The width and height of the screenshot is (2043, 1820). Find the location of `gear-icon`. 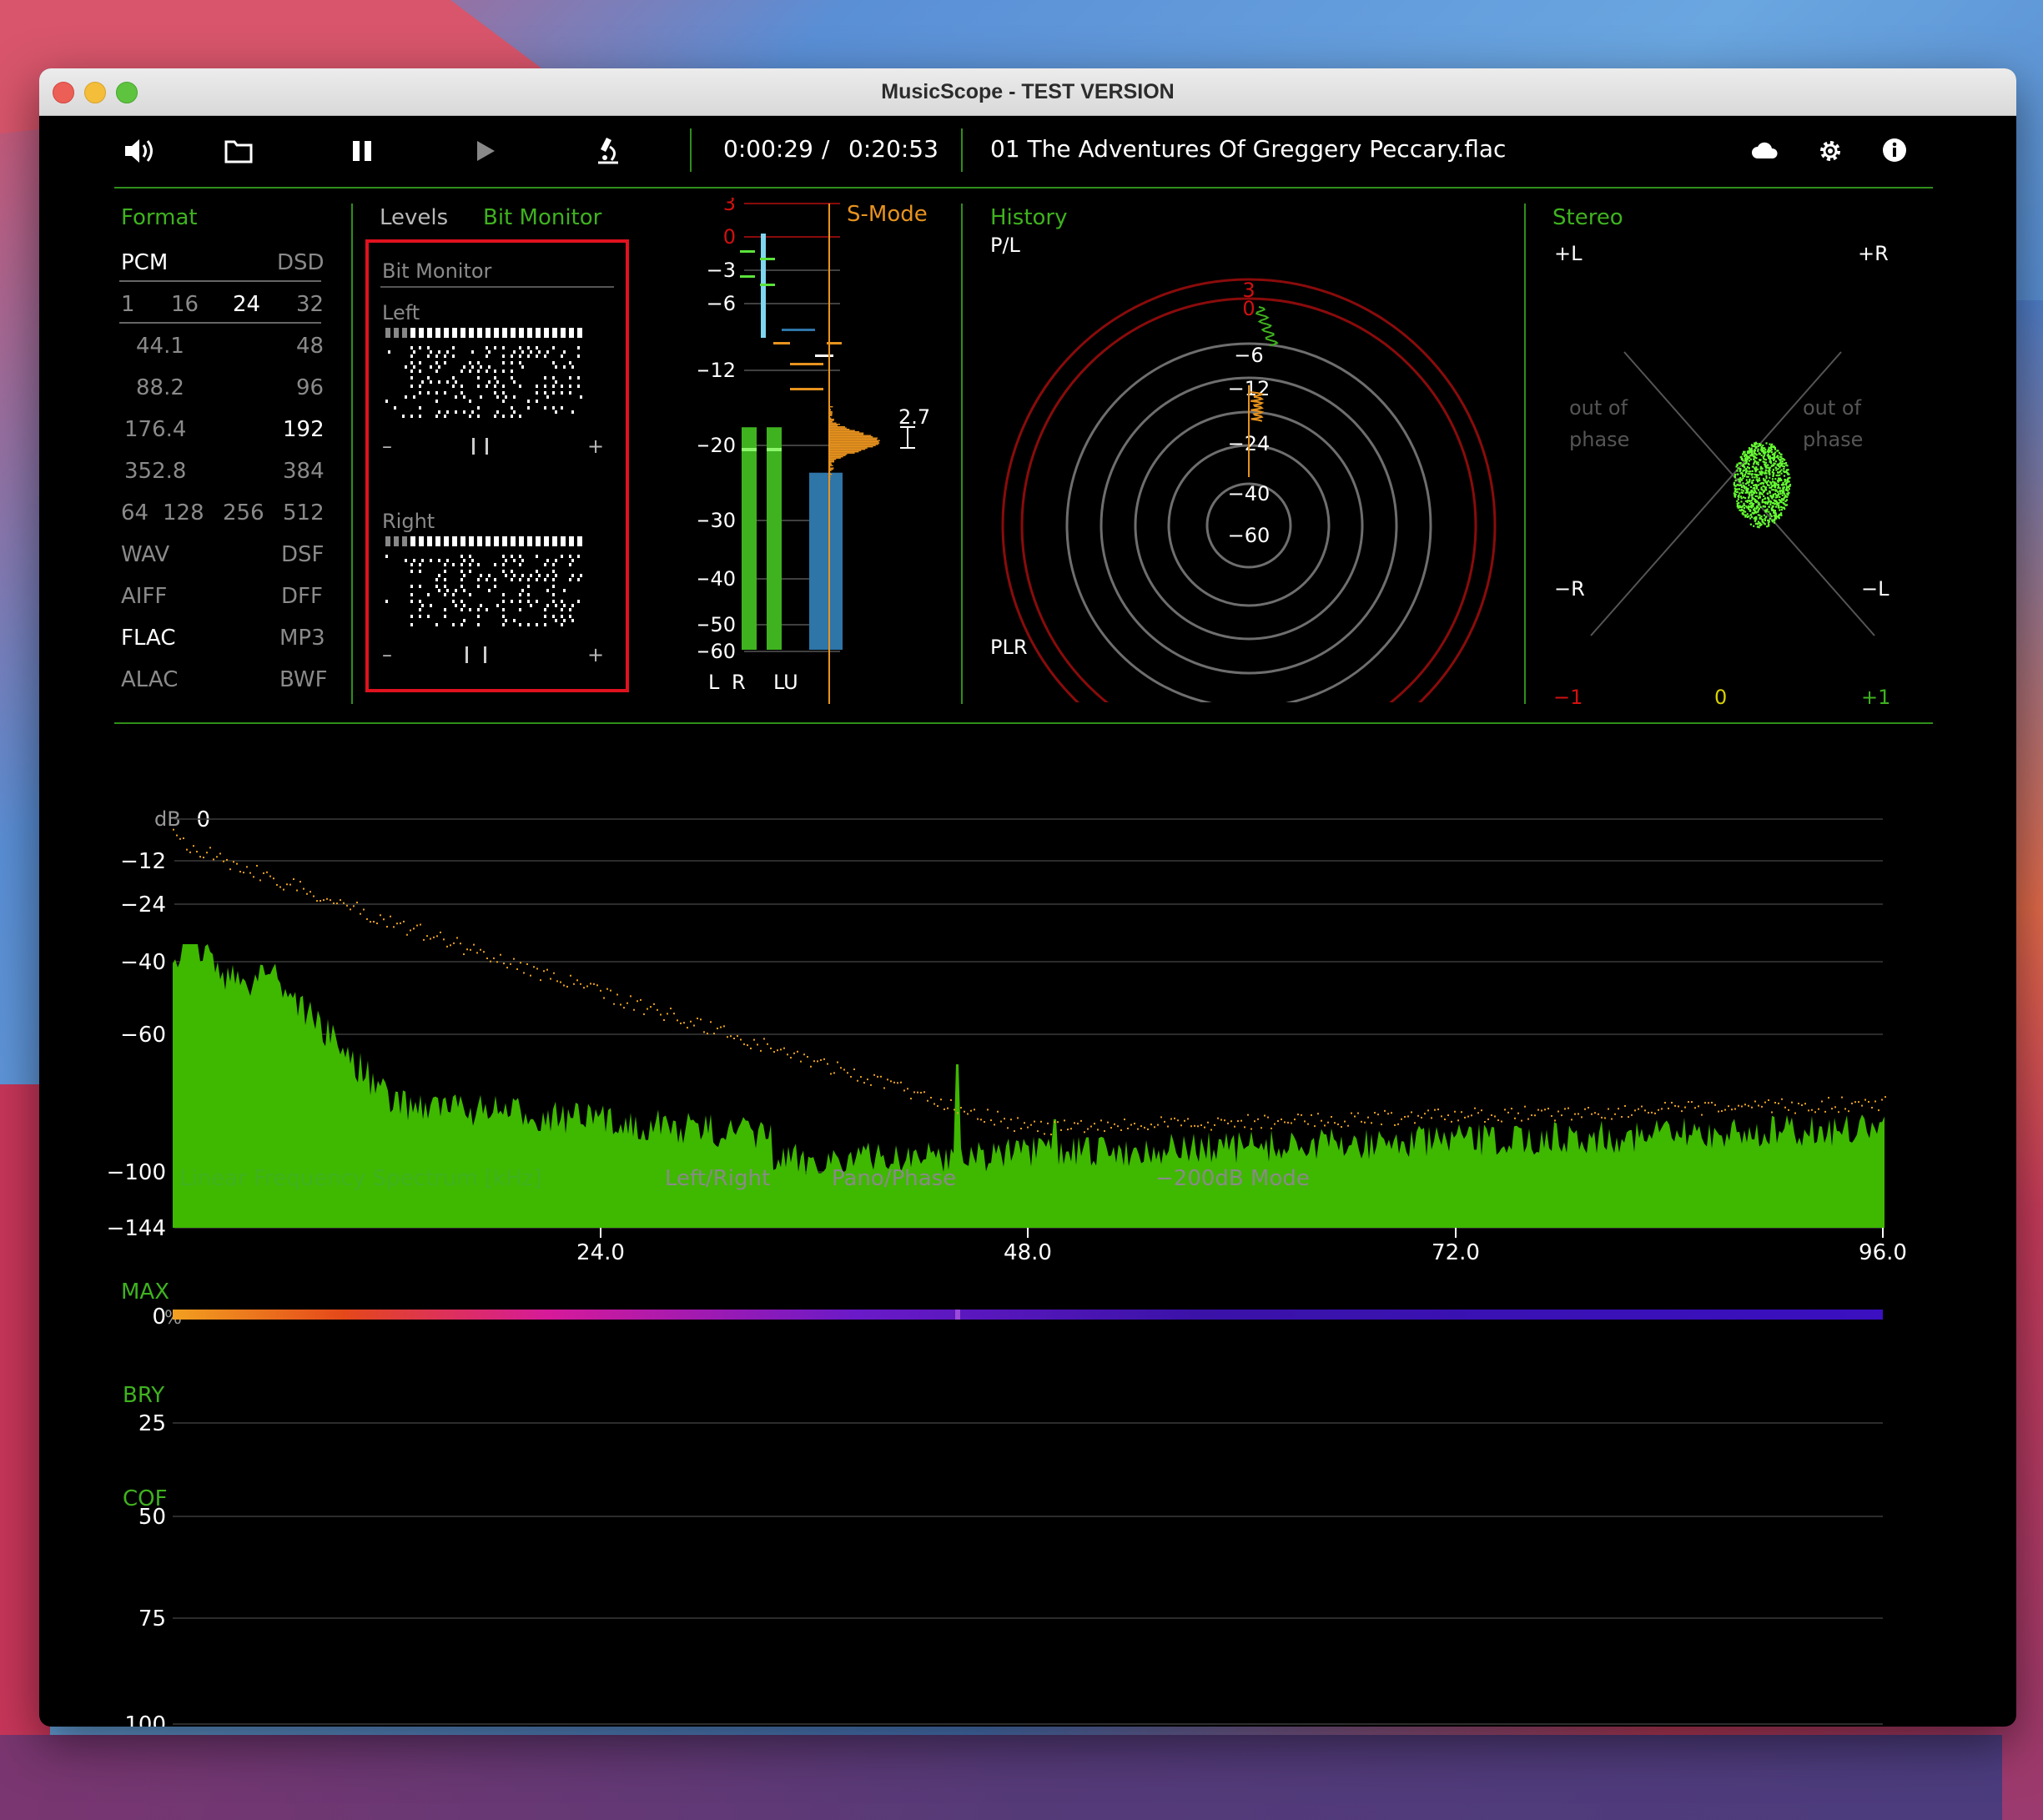

gear-icon is located at coordinates (1830, 151).